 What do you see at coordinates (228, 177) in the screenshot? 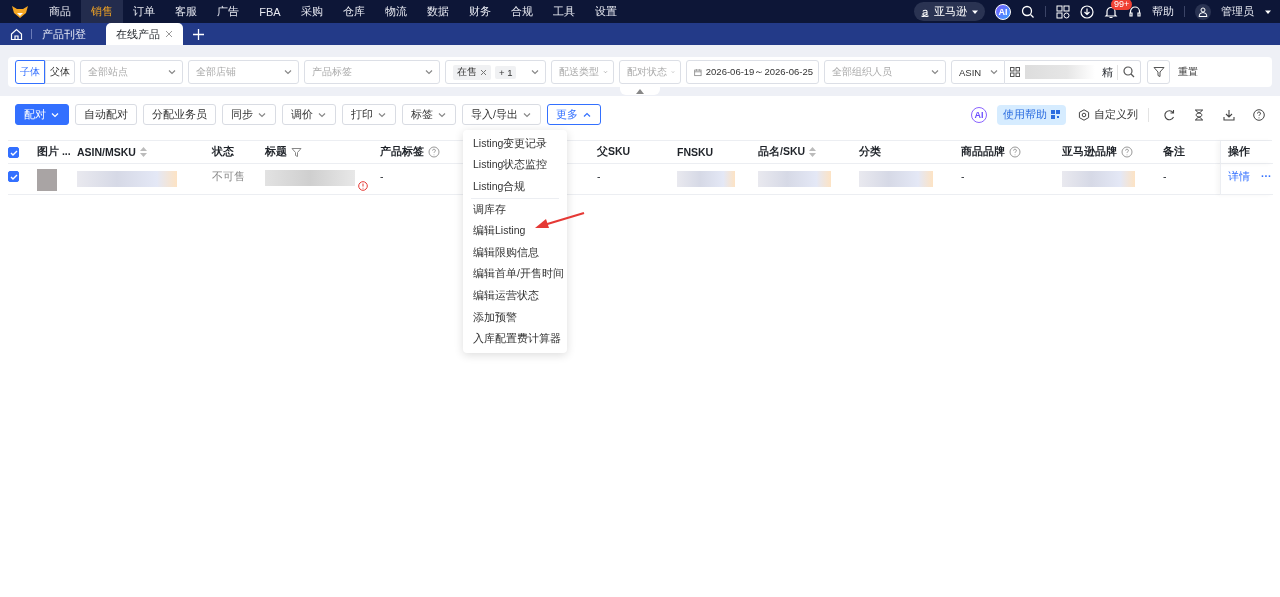
I see `table-cell: 不可售` at bounding box center [228, 177].